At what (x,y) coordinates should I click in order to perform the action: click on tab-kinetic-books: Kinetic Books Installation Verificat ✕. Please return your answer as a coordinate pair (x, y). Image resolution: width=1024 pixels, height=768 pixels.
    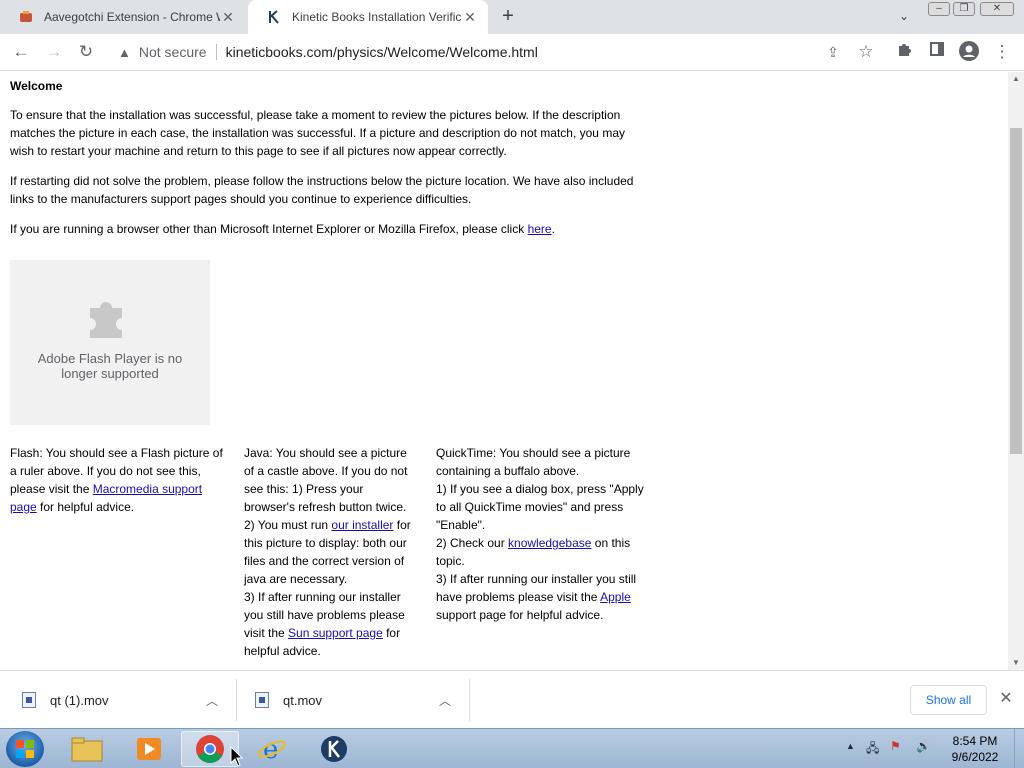
    Looking at the image, I should click on (368, 17).